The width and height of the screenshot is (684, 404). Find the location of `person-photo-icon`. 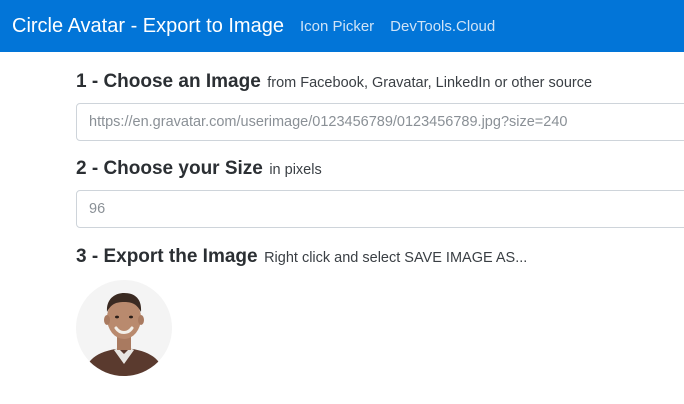

person-photo-icon is located at coordinates (124, 328).